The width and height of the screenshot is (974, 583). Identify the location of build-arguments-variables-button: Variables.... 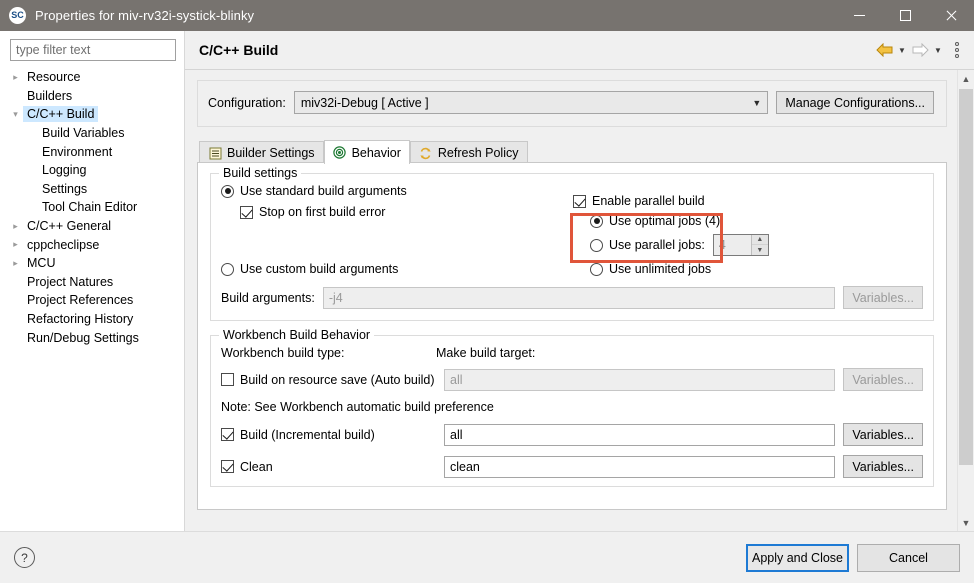
(883, 297).